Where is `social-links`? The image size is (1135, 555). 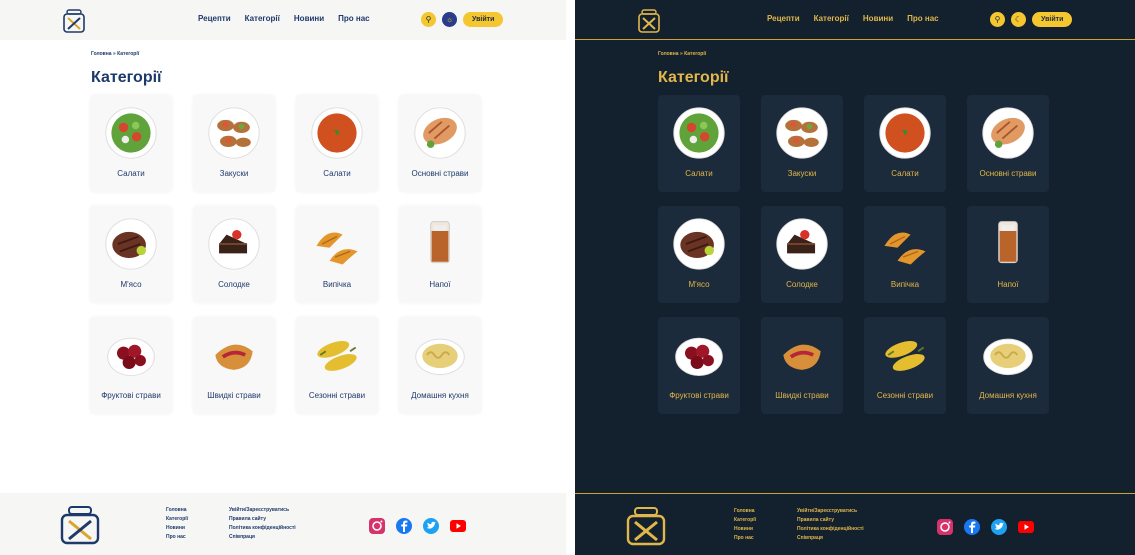 social-links is located at coordinates (417, 526).